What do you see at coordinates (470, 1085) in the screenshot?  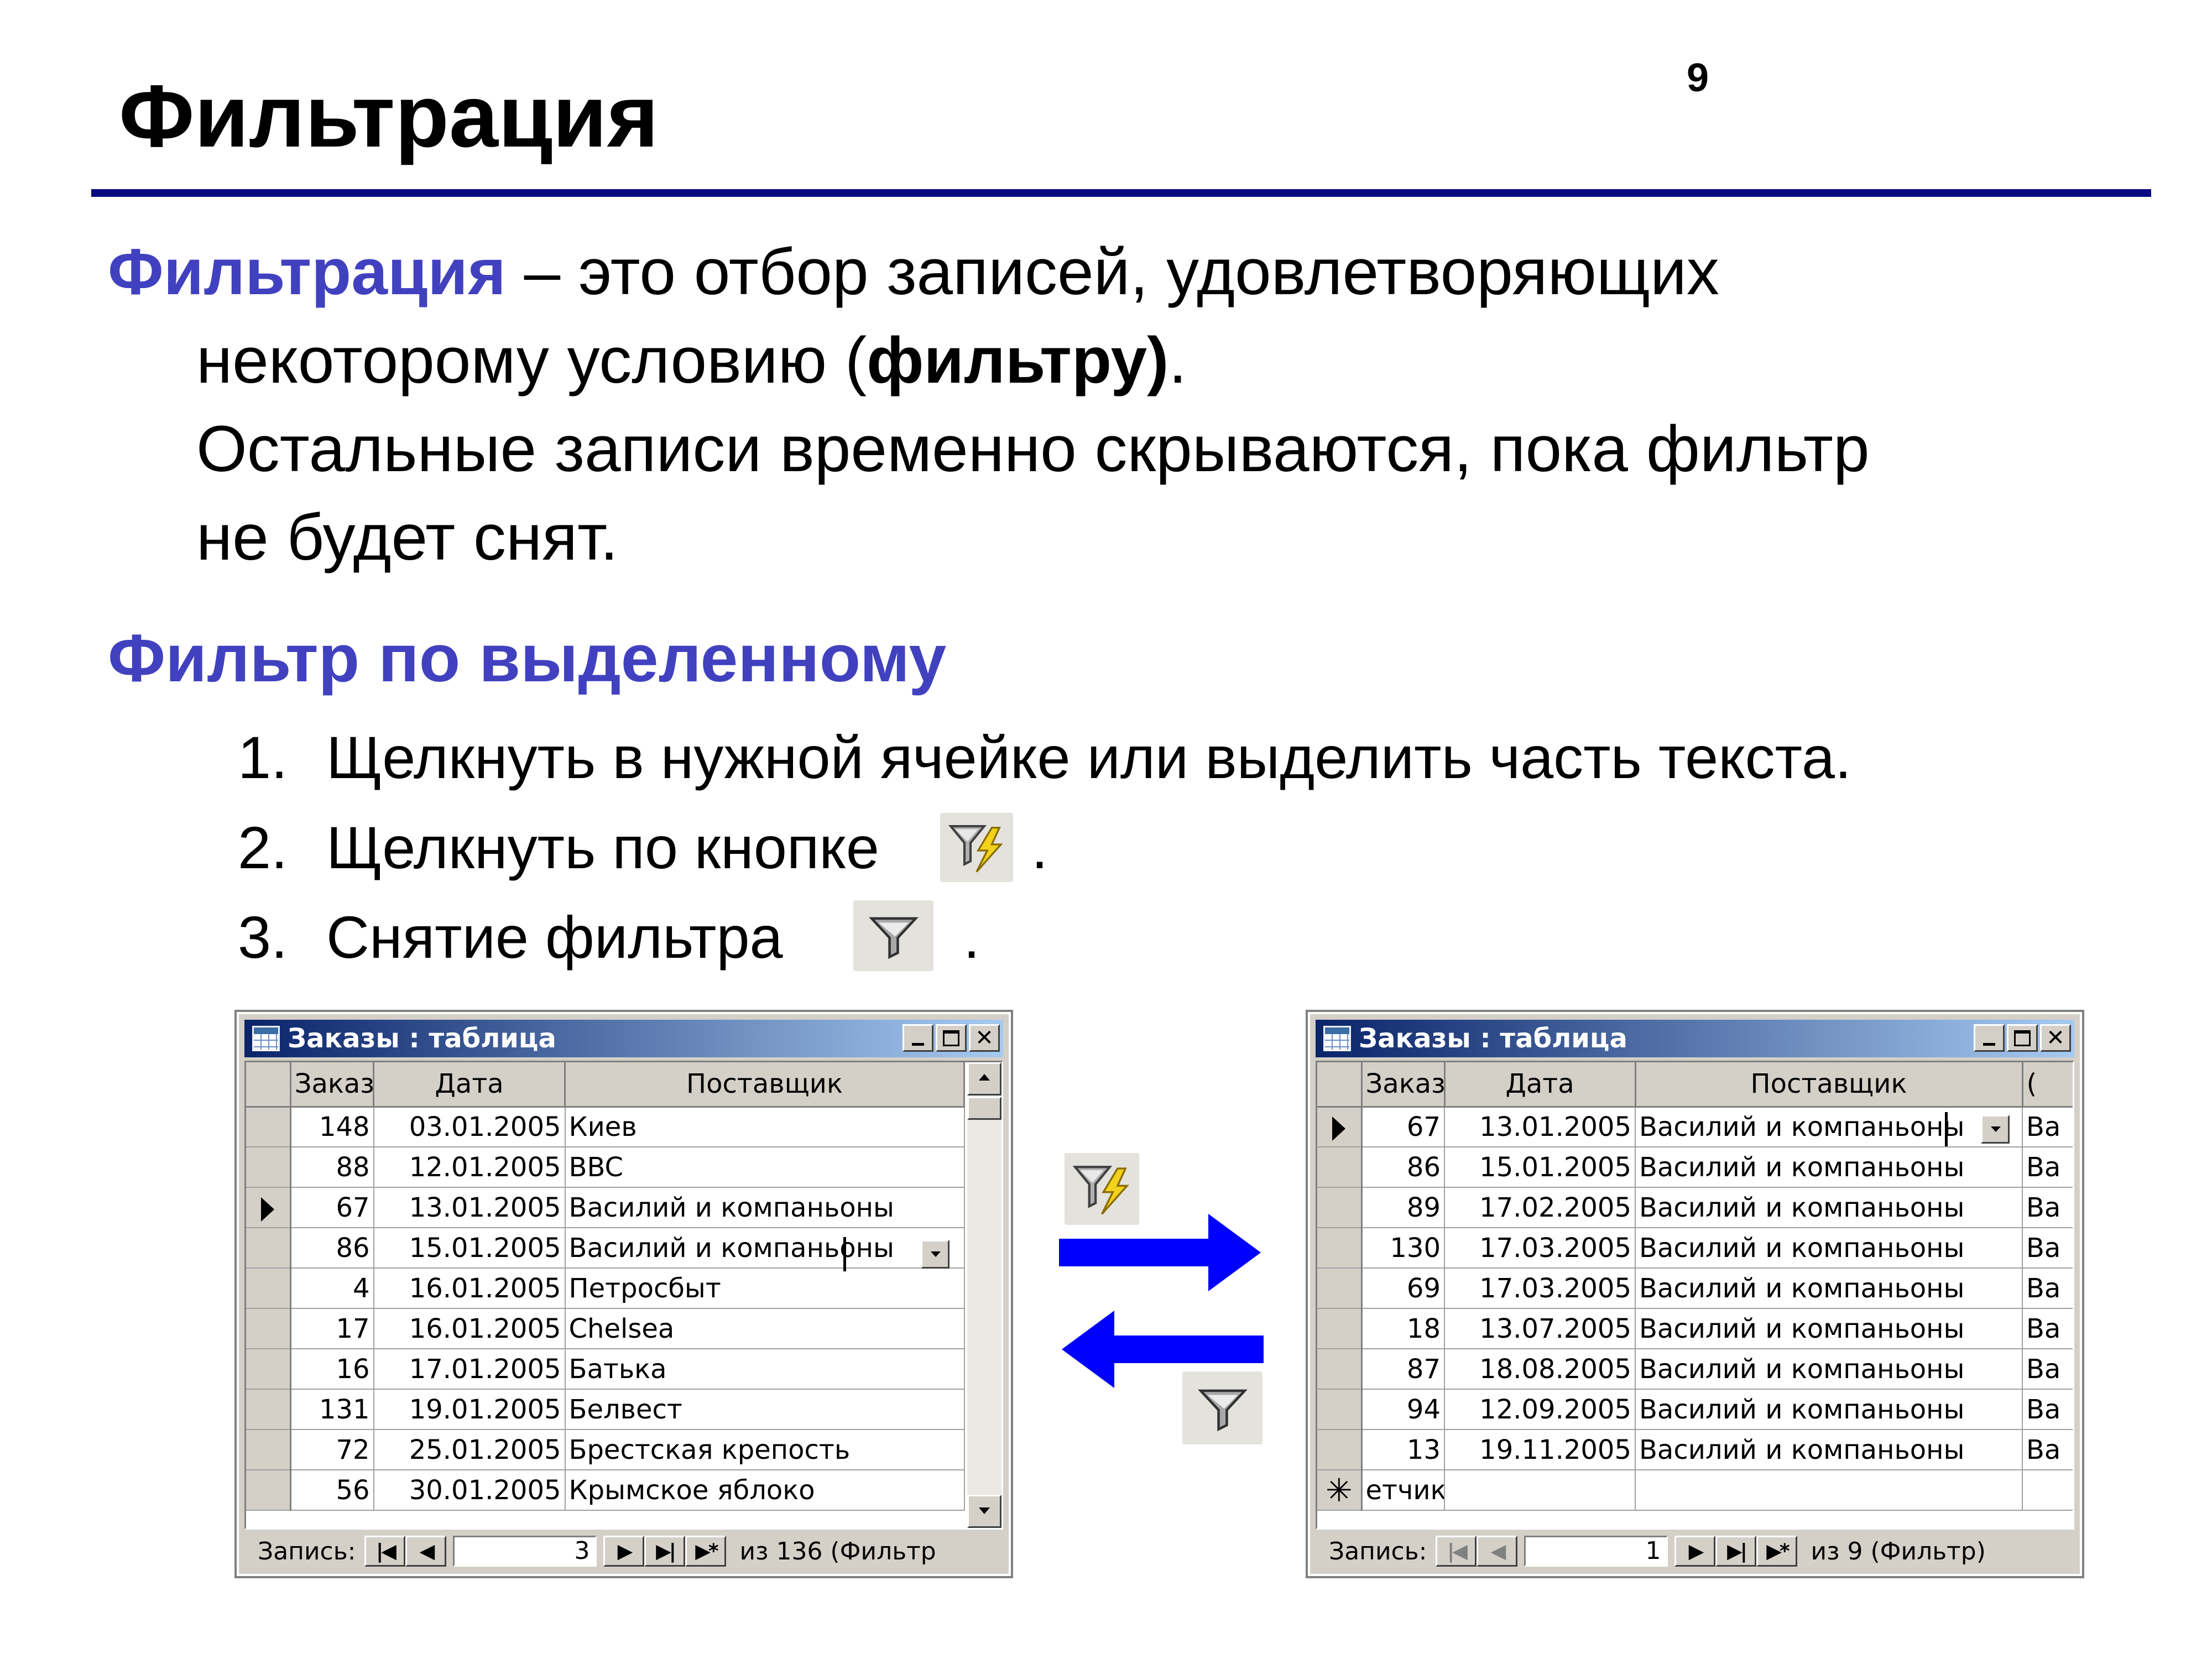 I see `column-header-date: Дата` at bounding box center [470, 1085].